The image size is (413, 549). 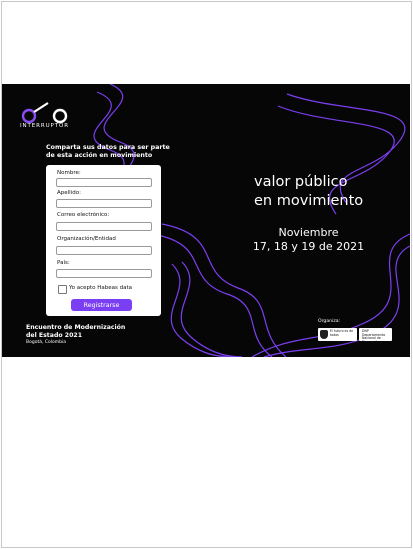 What do you see at coordinates (301, 182) in the screenshot?
I see `headline-line-1: valor público` at bounding box center [301, 182].